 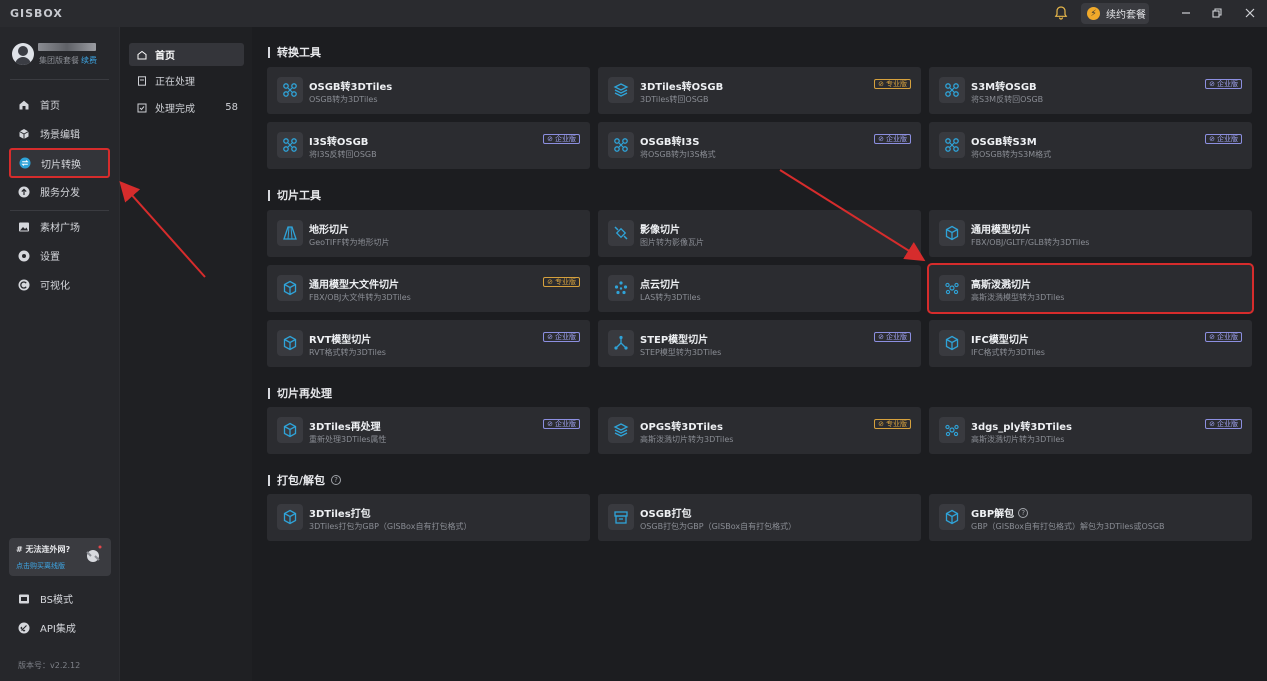 I want to click on tool-card: OSGB转I3S 将OSGB转为I3S格式 ⊘ 企业版, so click(x=759, y=145).